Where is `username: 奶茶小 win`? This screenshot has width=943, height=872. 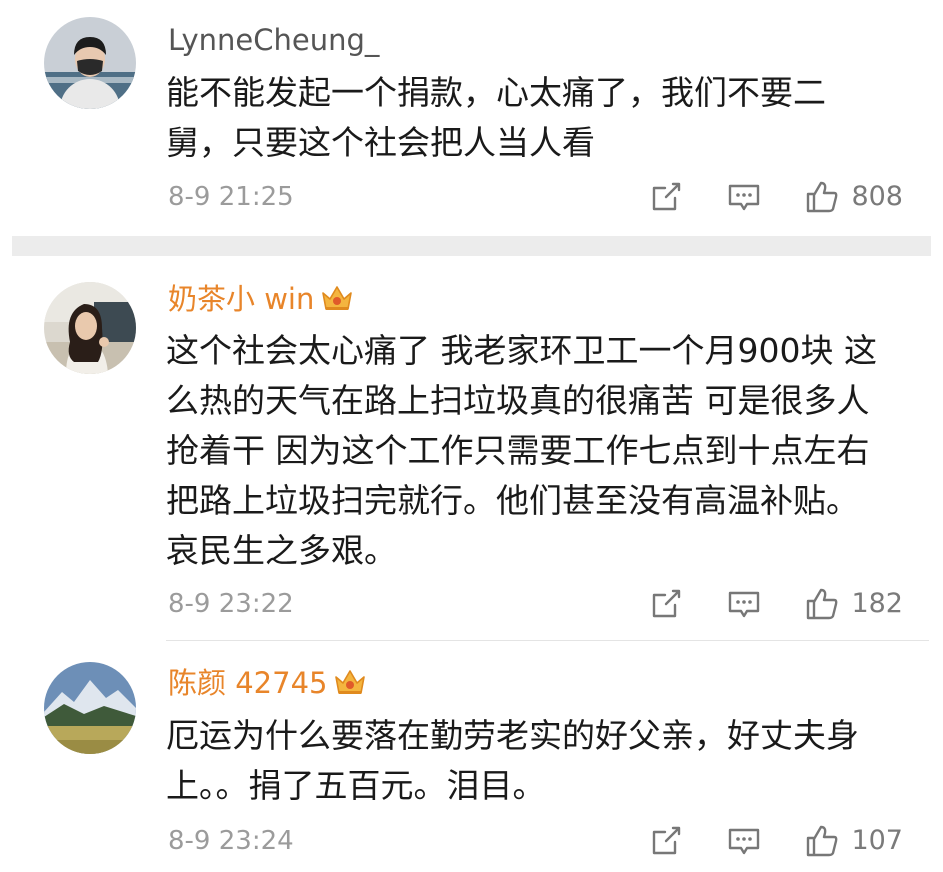 username: 奶茶小 win is located at coordinates (261, 299).